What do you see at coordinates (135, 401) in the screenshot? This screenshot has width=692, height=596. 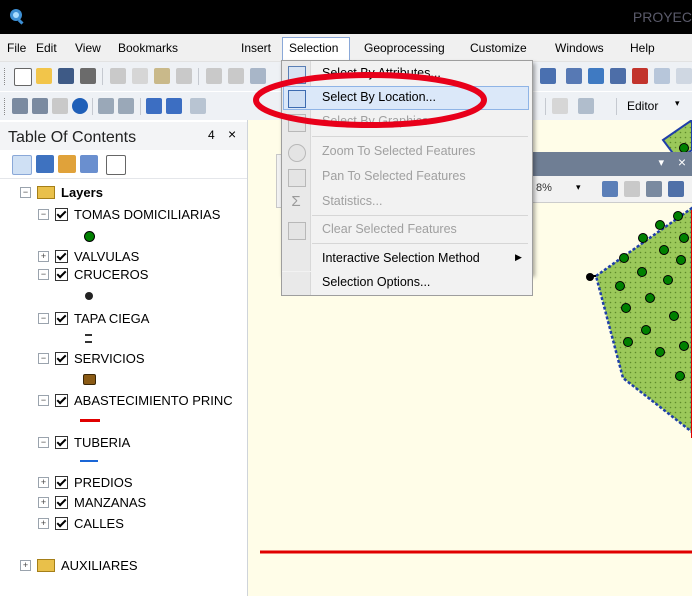 I see `toc-layer-abastecimiento-princ: − ABASTECIMIENTO PRINC` at bounding box center [135, 401].